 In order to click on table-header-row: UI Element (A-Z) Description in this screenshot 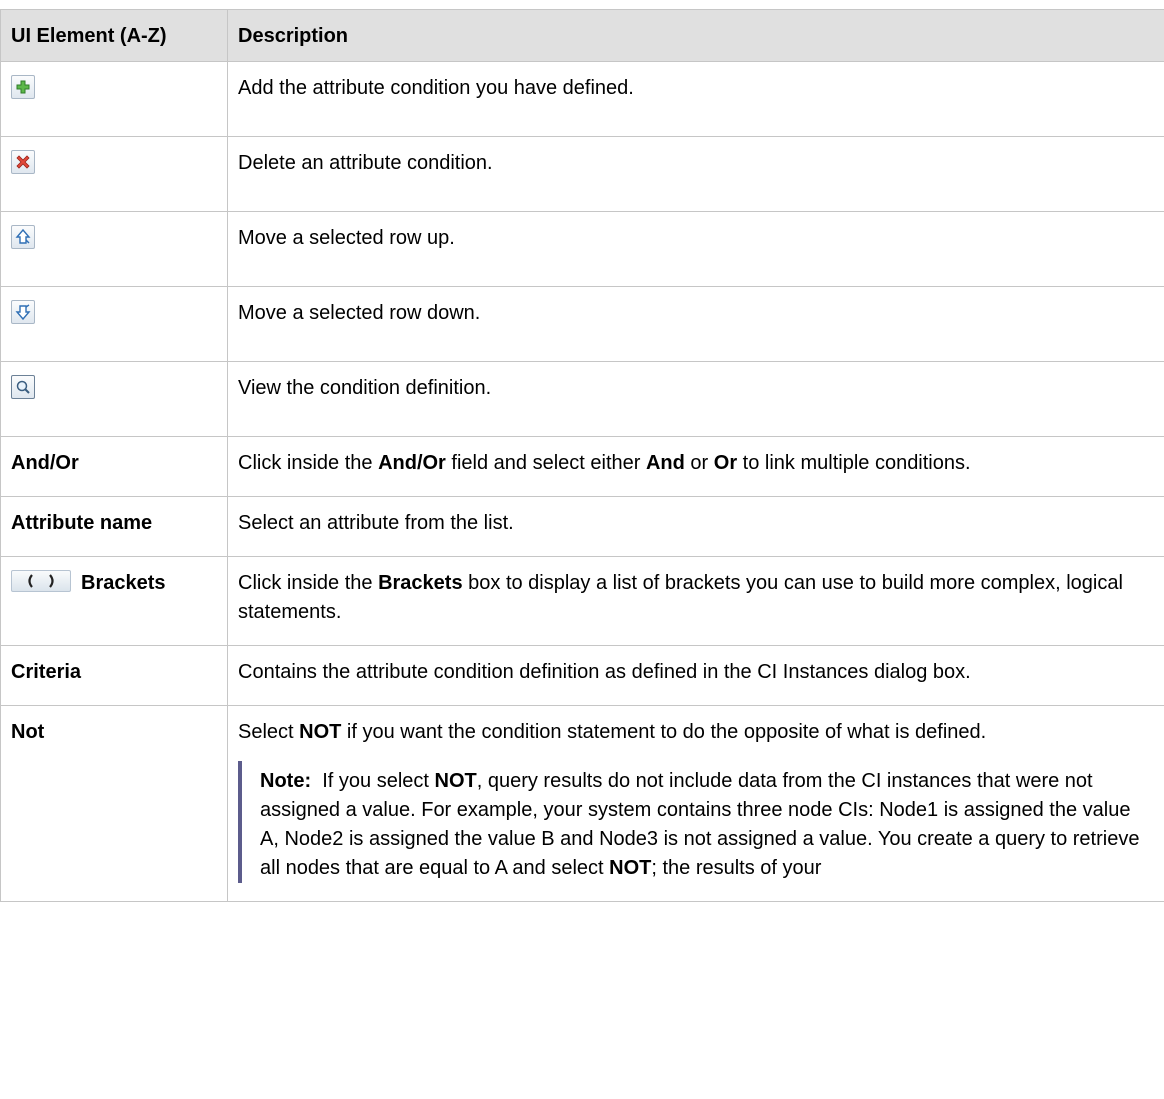, I will do `click(582, 35)`.